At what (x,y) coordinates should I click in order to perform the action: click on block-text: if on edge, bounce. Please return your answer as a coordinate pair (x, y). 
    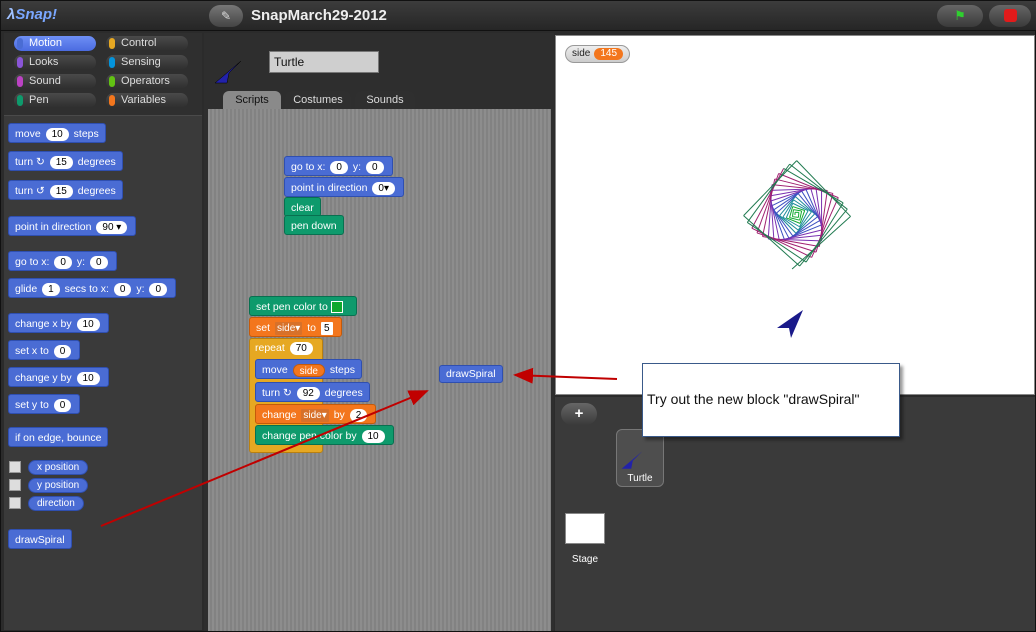
    Looking at the image, I should click on (58, 438).